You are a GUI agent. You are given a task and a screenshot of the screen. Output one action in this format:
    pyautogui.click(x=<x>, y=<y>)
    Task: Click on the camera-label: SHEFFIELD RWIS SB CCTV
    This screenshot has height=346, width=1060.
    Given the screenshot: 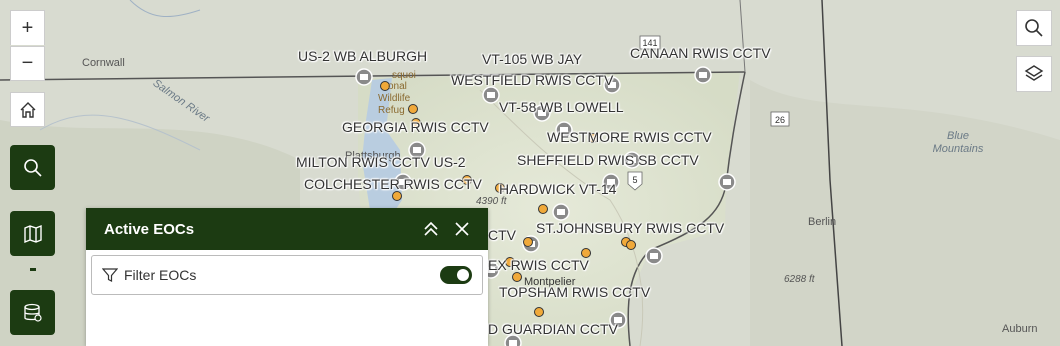 What is the action you would take?
    pyautogui.click(x=608, y=160)
    